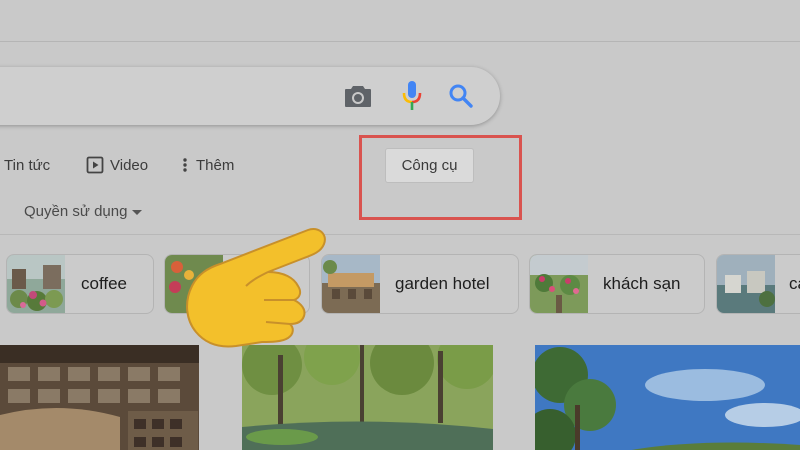  I want to click on tab-news: Tin tức, so click(27, 165).